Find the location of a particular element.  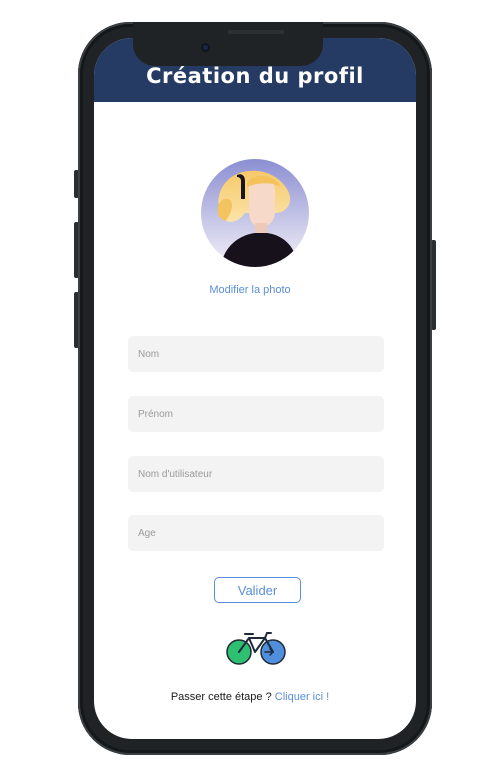

name-field is located at coordinates (256, 354).